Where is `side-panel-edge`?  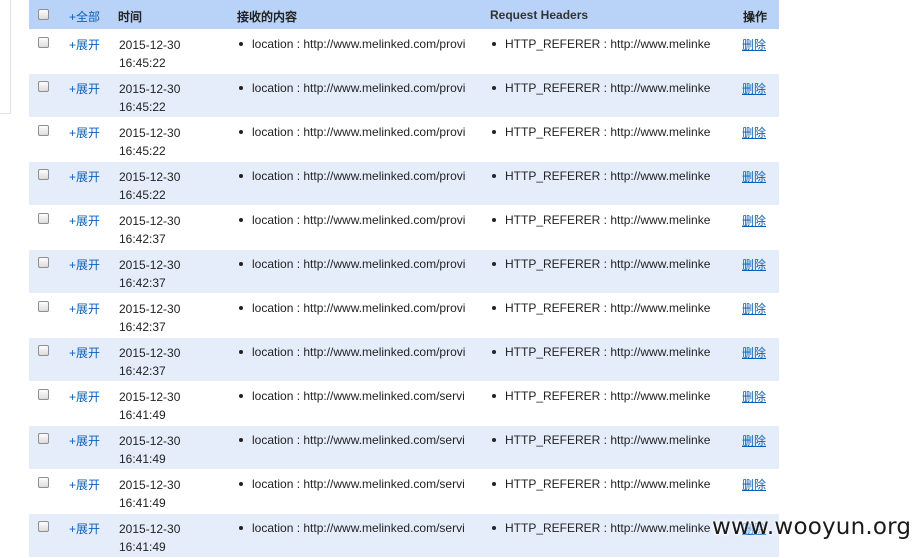 side-panel-edge is located at coordinates (5, 57).